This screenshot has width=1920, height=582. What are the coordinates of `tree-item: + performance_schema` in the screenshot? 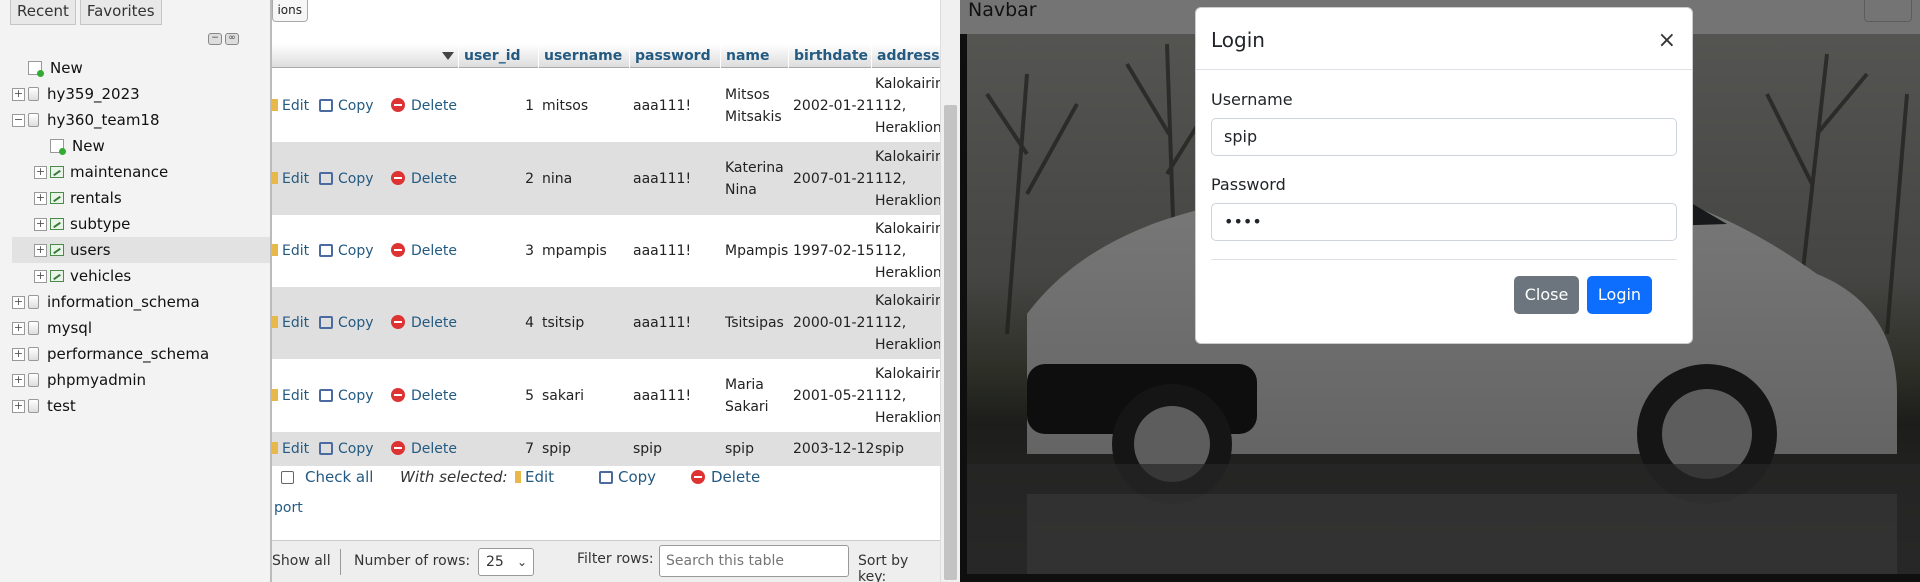 It's located at (141, 354).